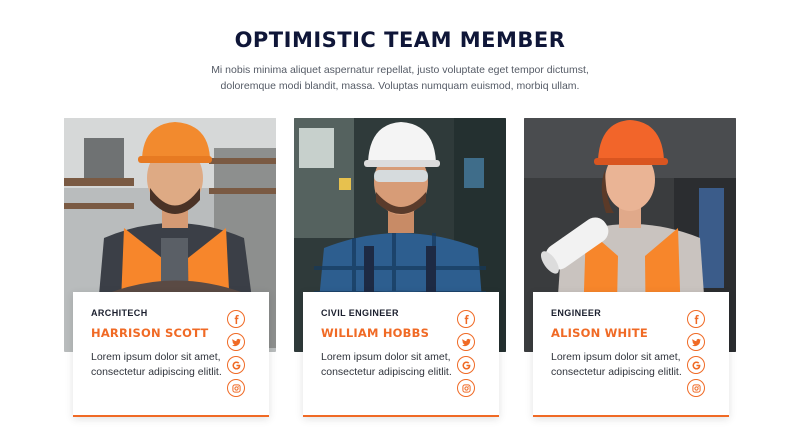  I want to click on member-name: ALISON WHITE, so click(599, 333).